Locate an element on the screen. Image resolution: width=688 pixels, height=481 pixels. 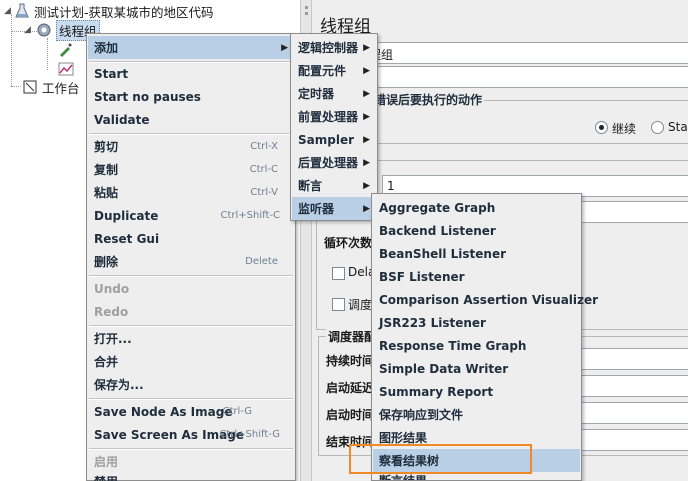
menu-item-summary-report: Summary Report is located at coordinates (476, 391).